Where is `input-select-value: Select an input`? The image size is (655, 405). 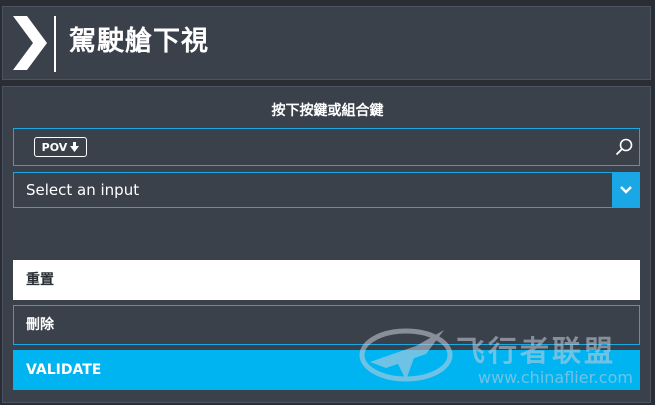 input-select-value: Select an input is located at coordinates (83, 190).